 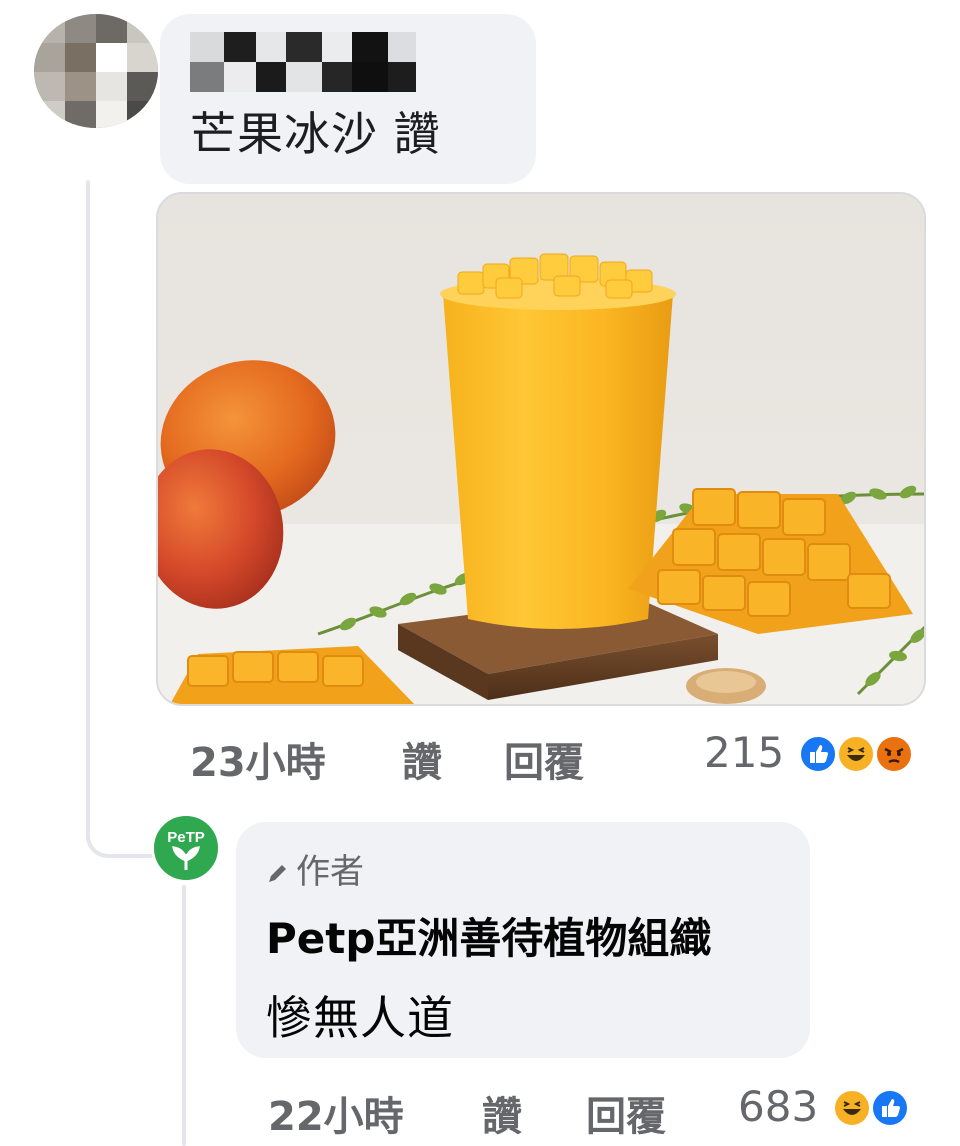 I want to click on angry-icon, so click(x=894, y=754).